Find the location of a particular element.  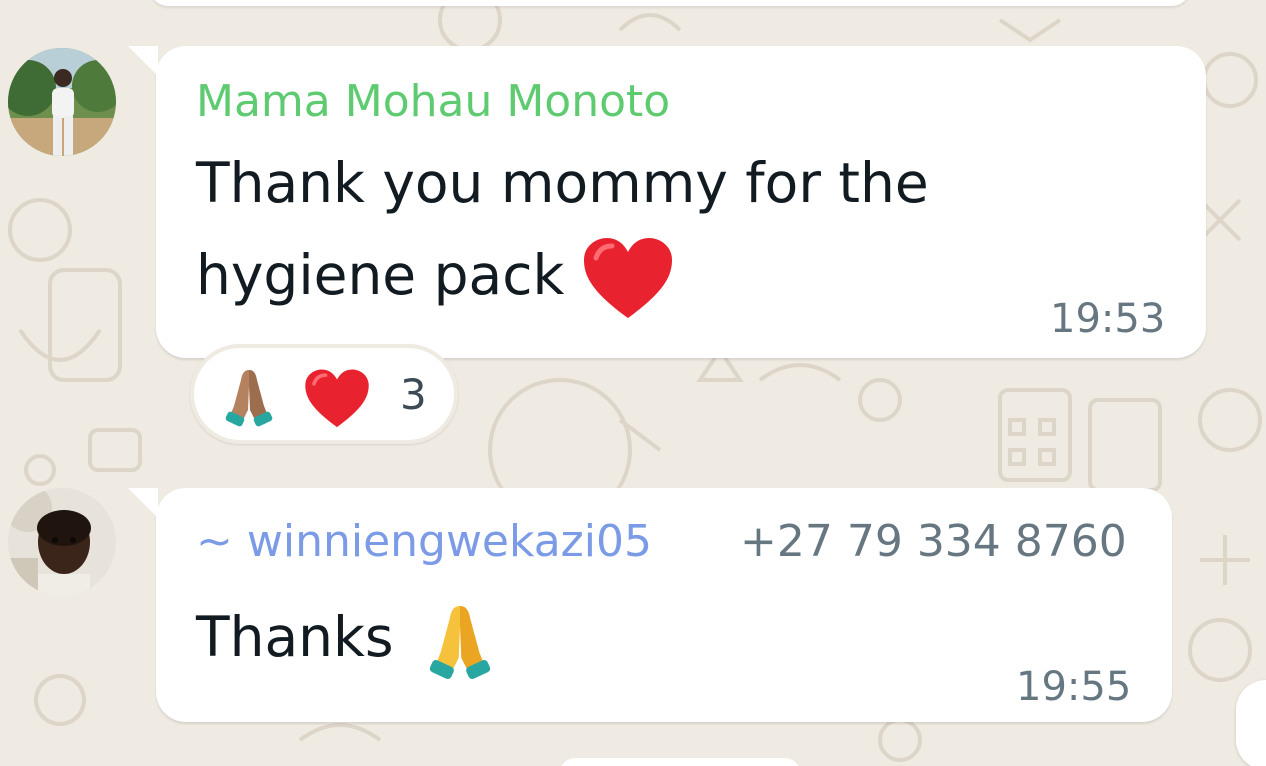

sender-name: Mama Mohau Monoto is located at coordinates (433, 102).